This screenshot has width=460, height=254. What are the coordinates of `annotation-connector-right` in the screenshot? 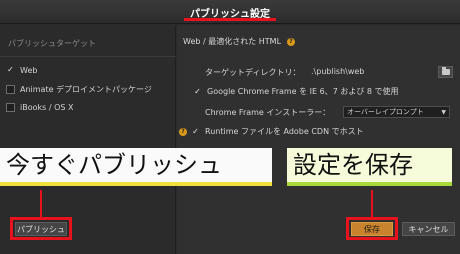 It's located at (372, 203).